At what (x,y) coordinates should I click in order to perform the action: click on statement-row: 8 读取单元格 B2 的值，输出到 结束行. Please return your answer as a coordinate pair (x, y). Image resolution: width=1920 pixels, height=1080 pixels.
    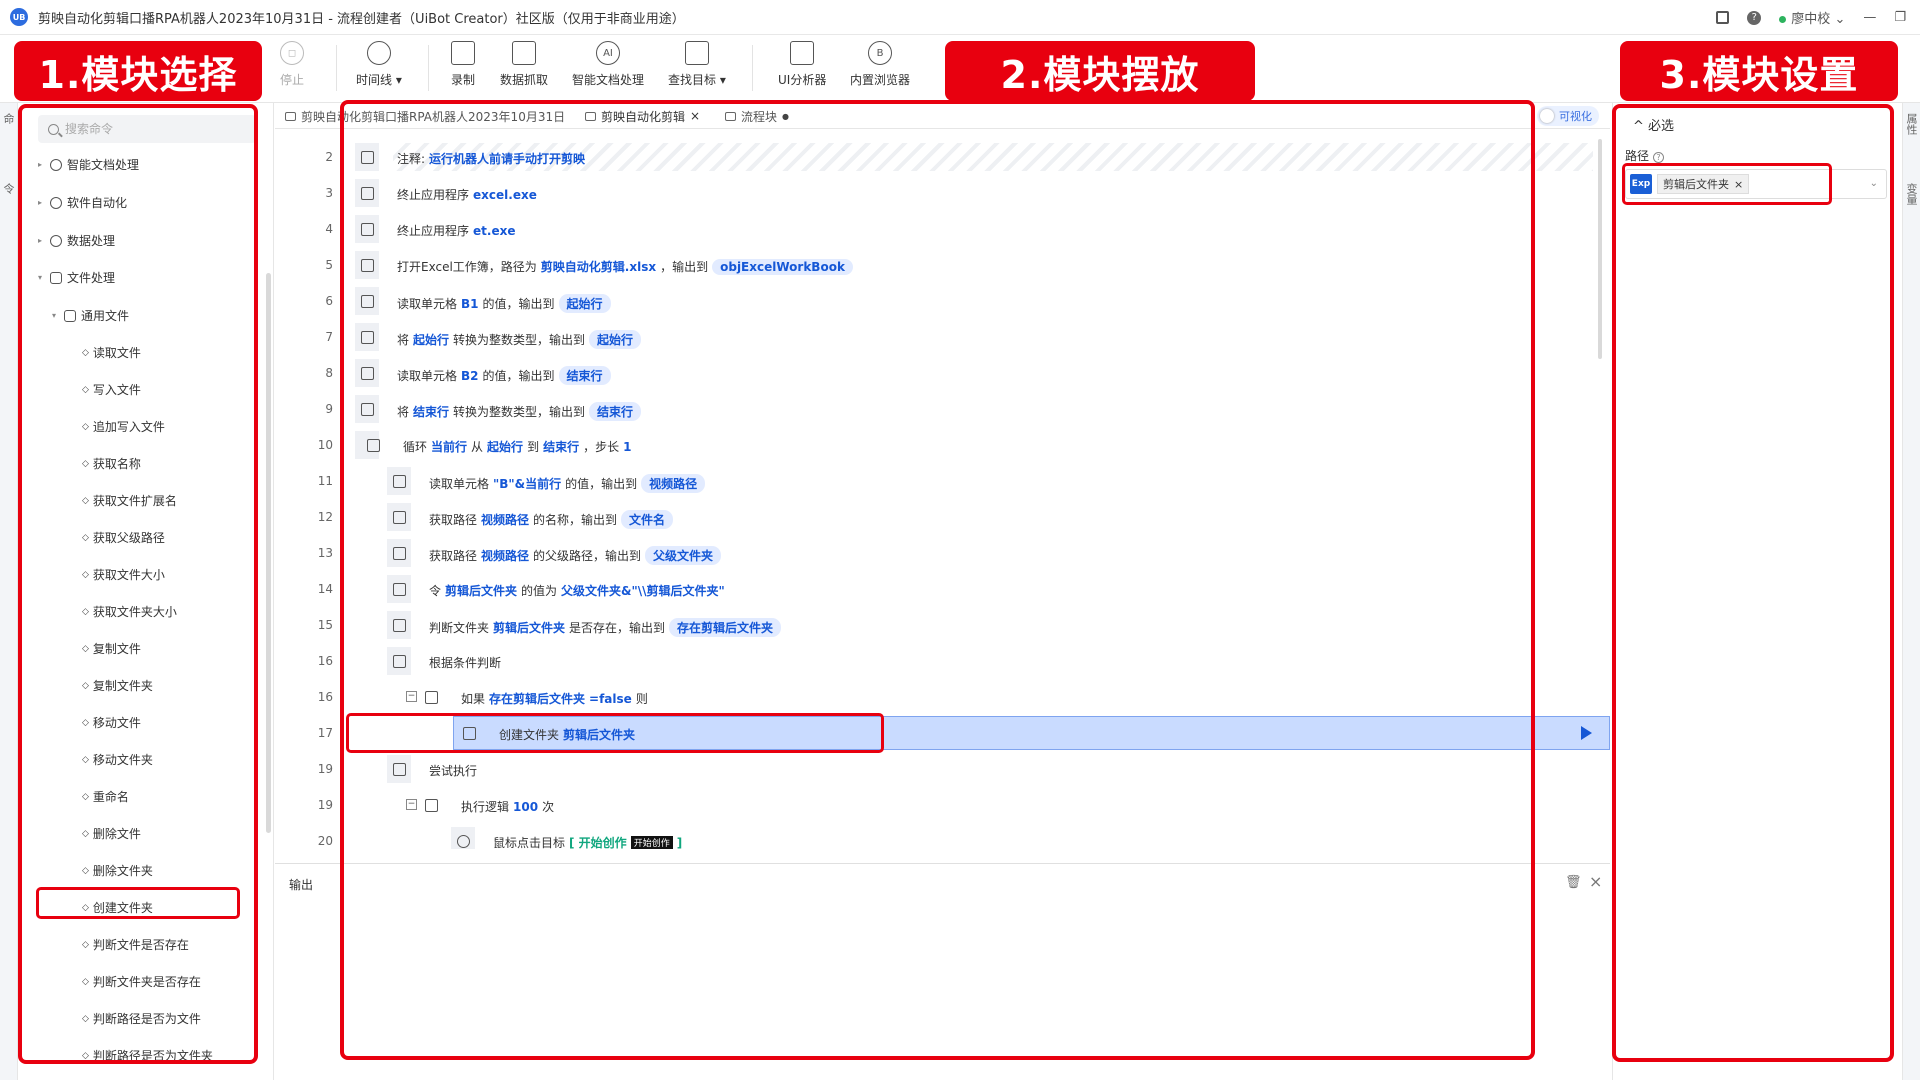
    Looking at the image, I should click on (942, 373).